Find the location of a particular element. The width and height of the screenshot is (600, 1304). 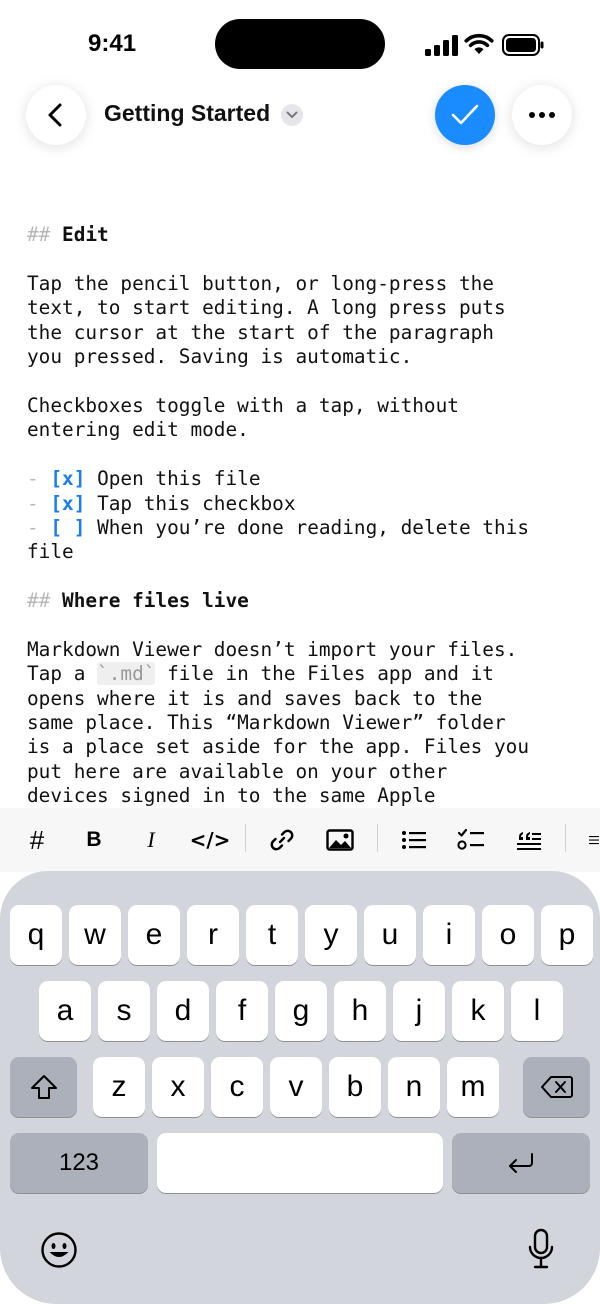

key-g: g is located at coordinates (301, 1011).